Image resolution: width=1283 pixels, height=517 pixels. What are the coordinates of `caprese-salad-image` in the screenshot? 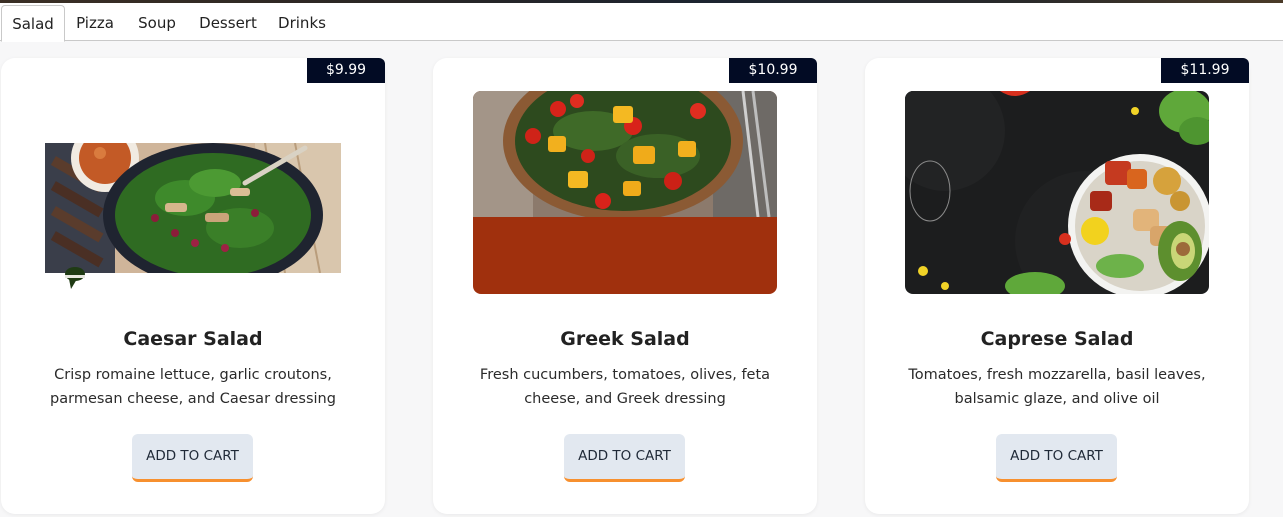 It's located at (1057, 192).